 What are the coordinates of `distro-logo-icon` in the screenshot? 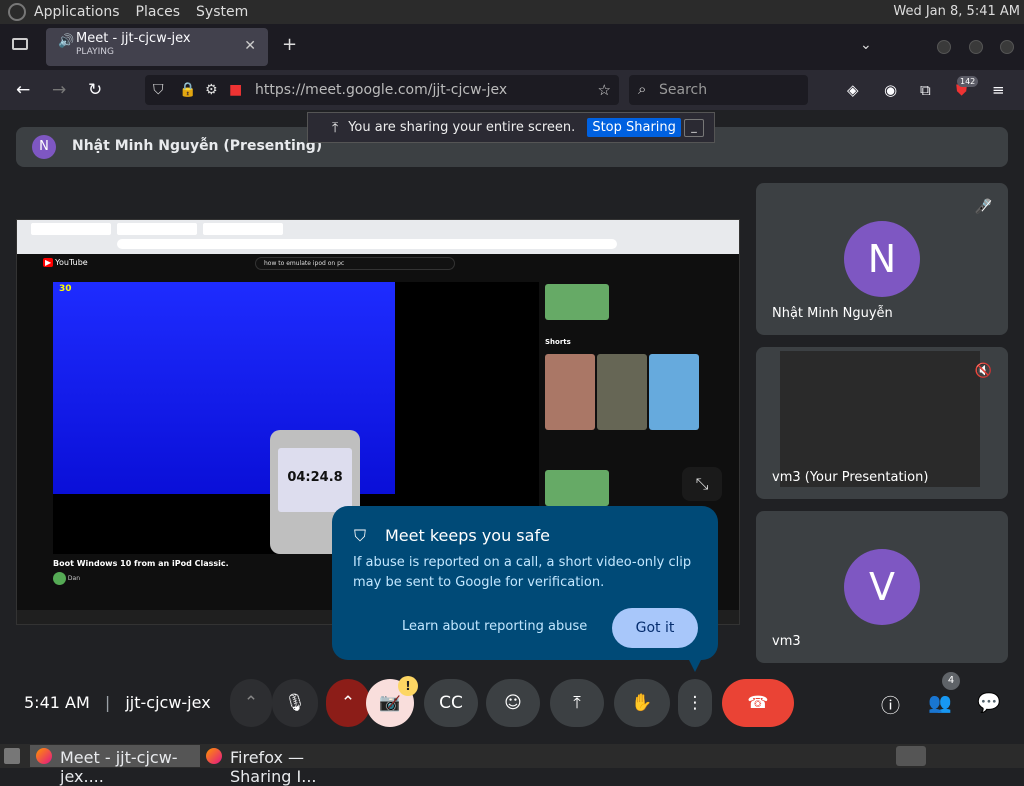 It's located at (17, 12).